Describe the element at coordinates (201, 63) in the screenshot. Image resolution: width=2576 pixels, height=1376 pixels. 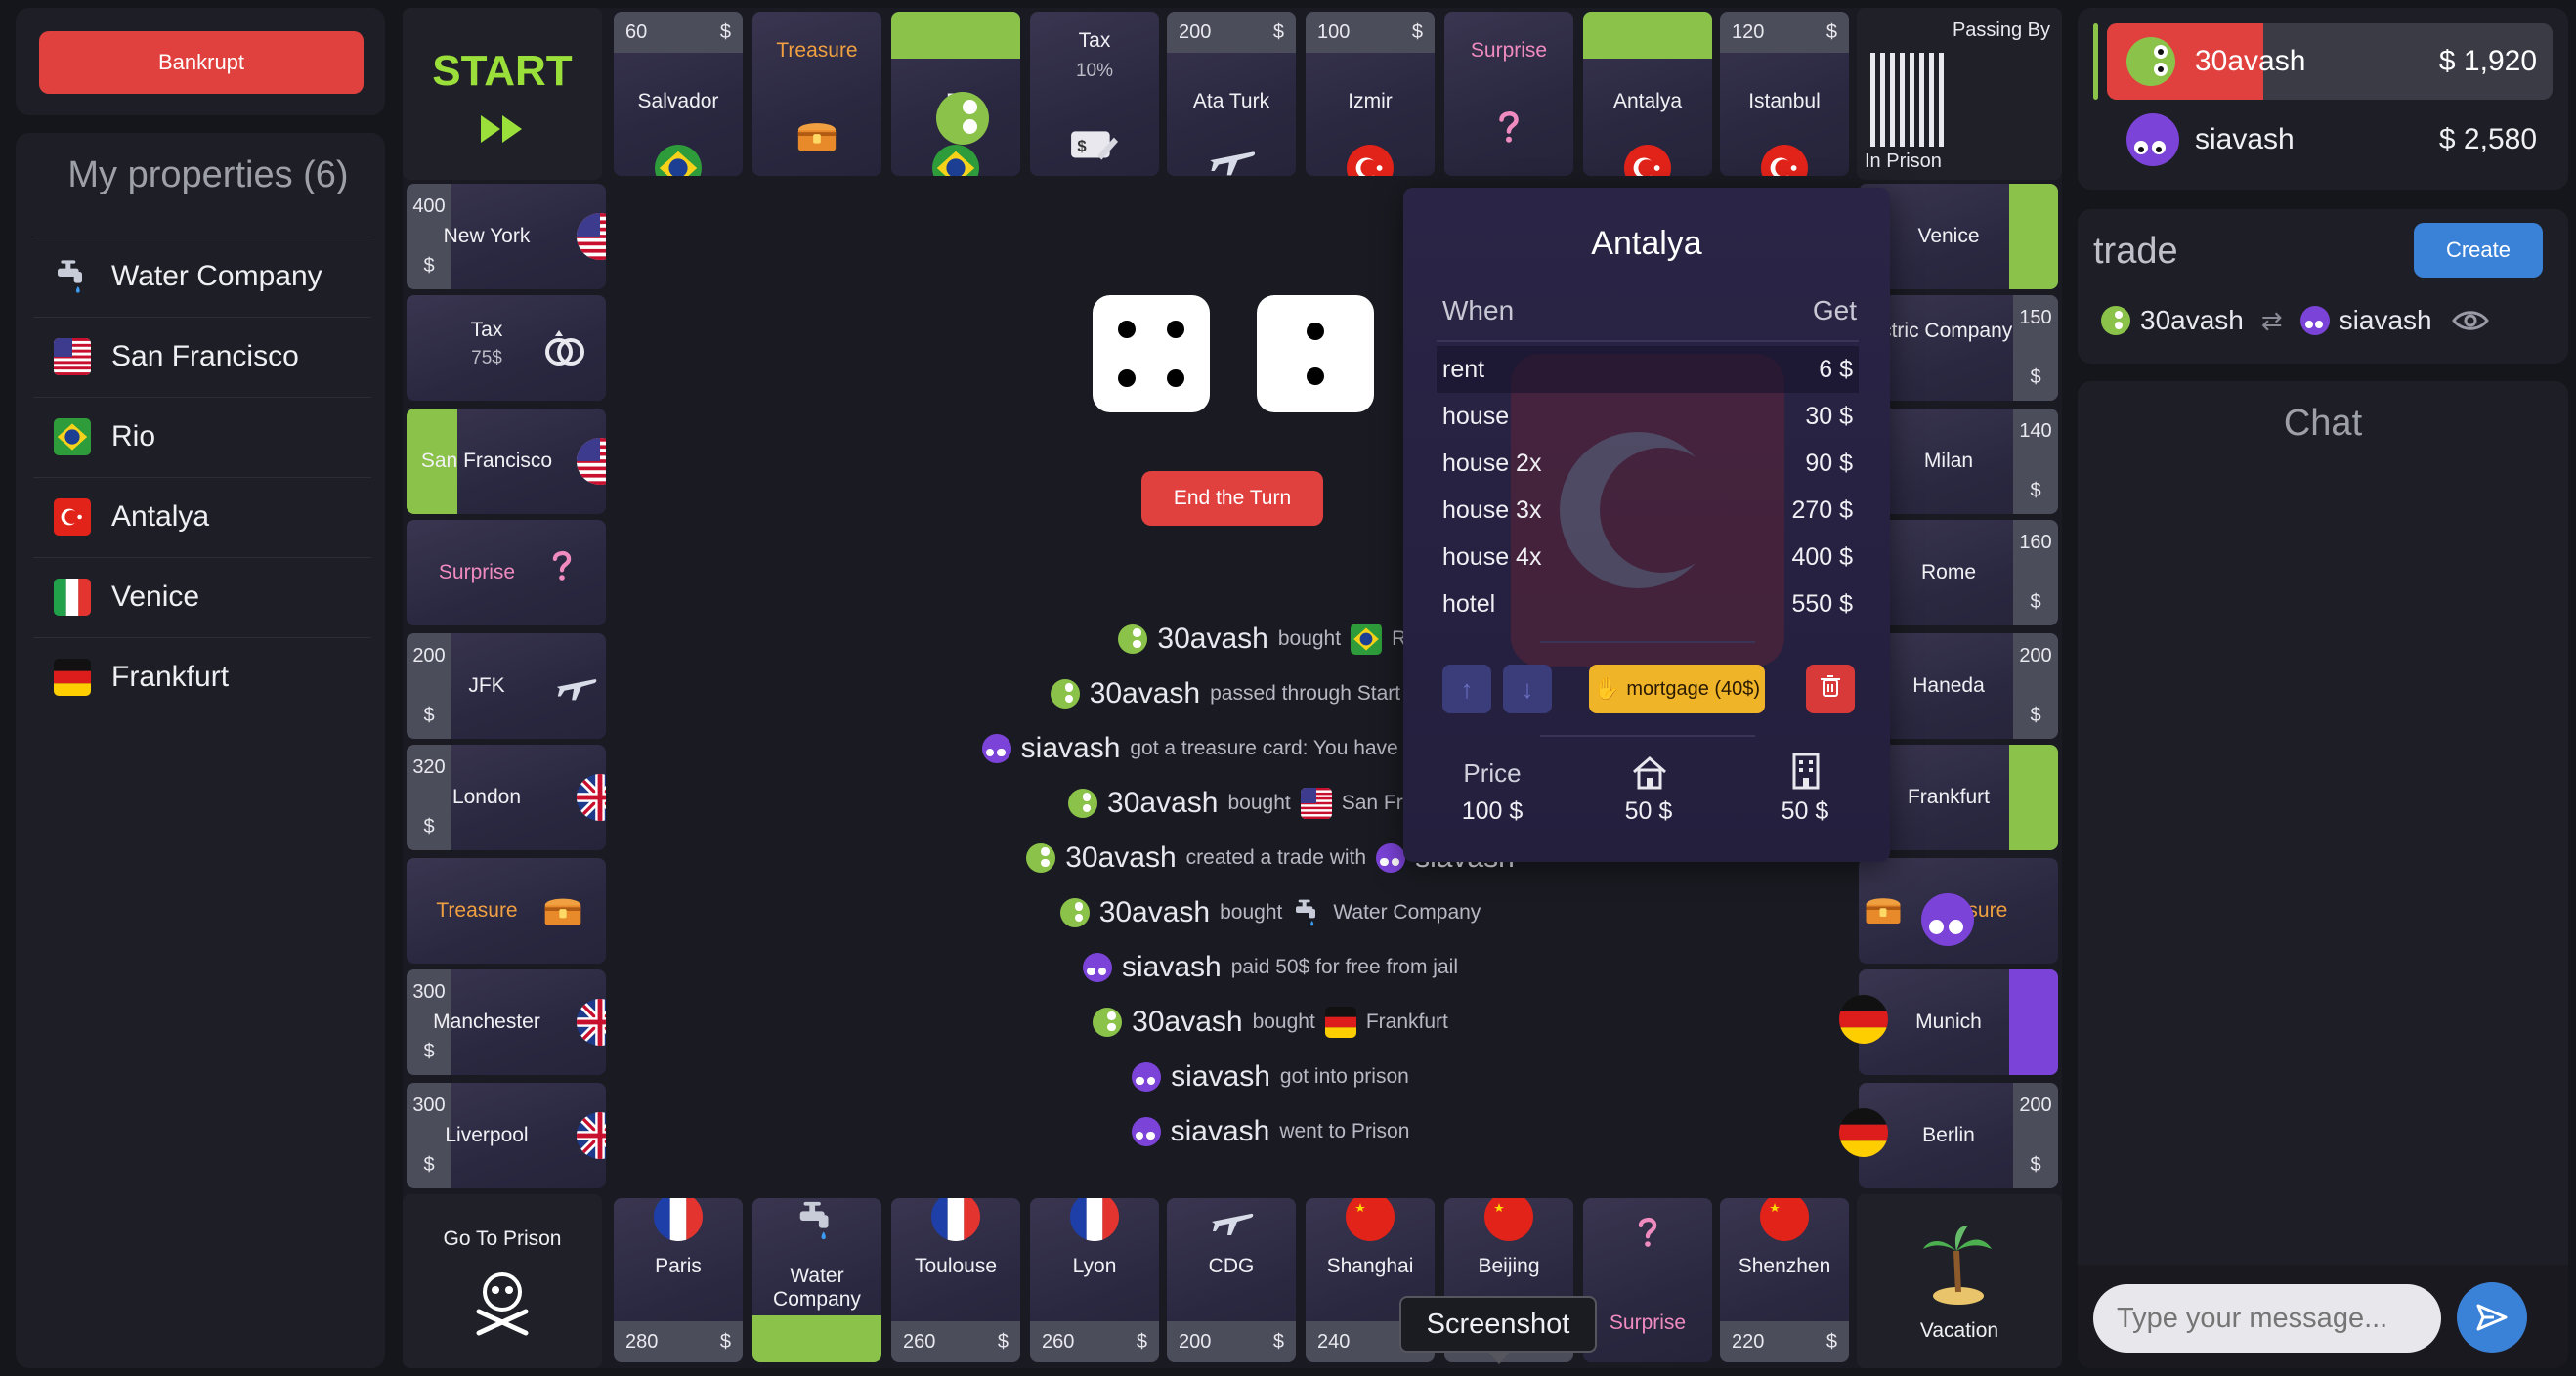
I see `bankrupt-button: Bankrupt` at that location.